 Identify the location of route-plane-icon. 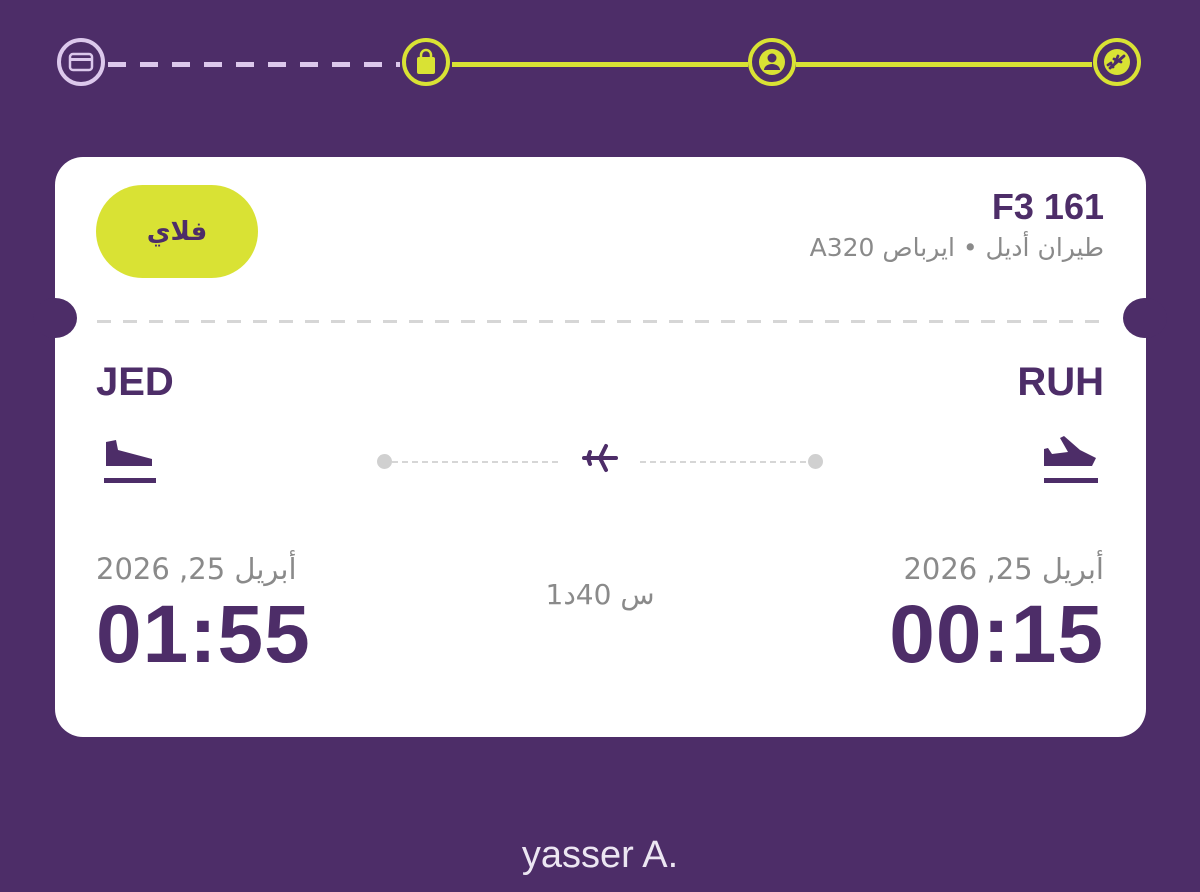
(600, 458).